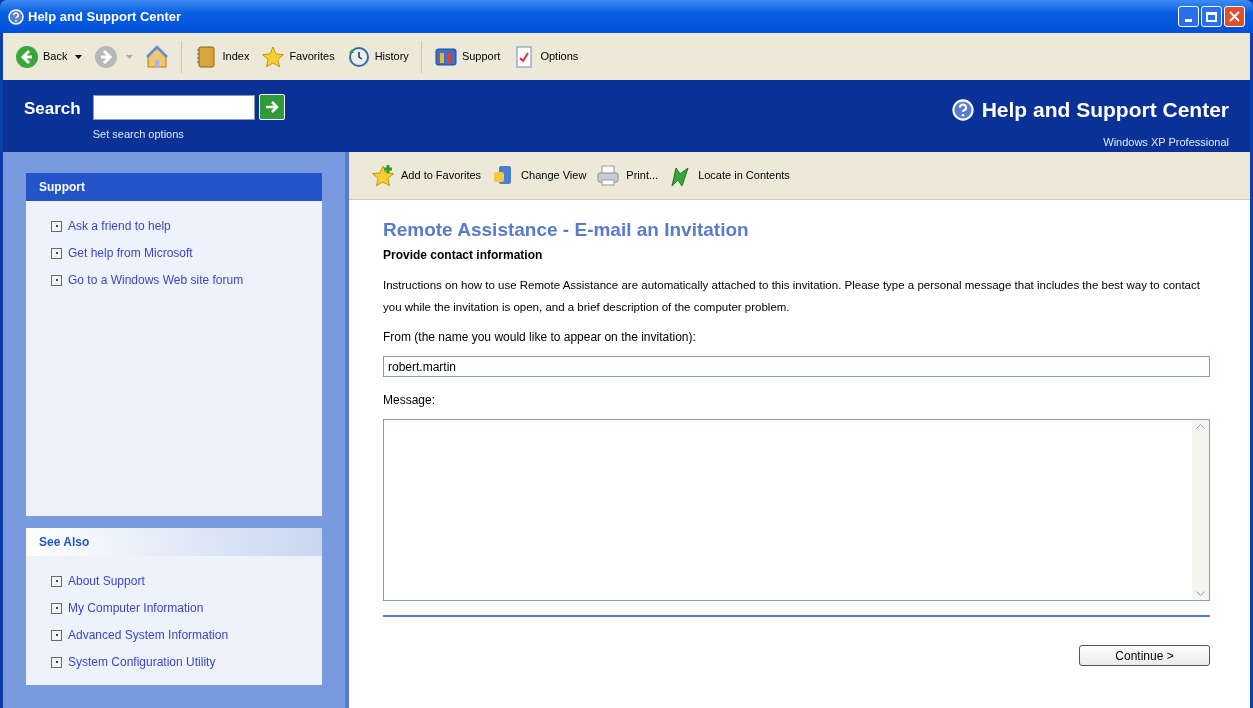 The height and width of the screenshot is (708, 1253). Describe the element at coordinates (298, 56) in the screenshot. I see `favorites-button: Favorites` at that location.